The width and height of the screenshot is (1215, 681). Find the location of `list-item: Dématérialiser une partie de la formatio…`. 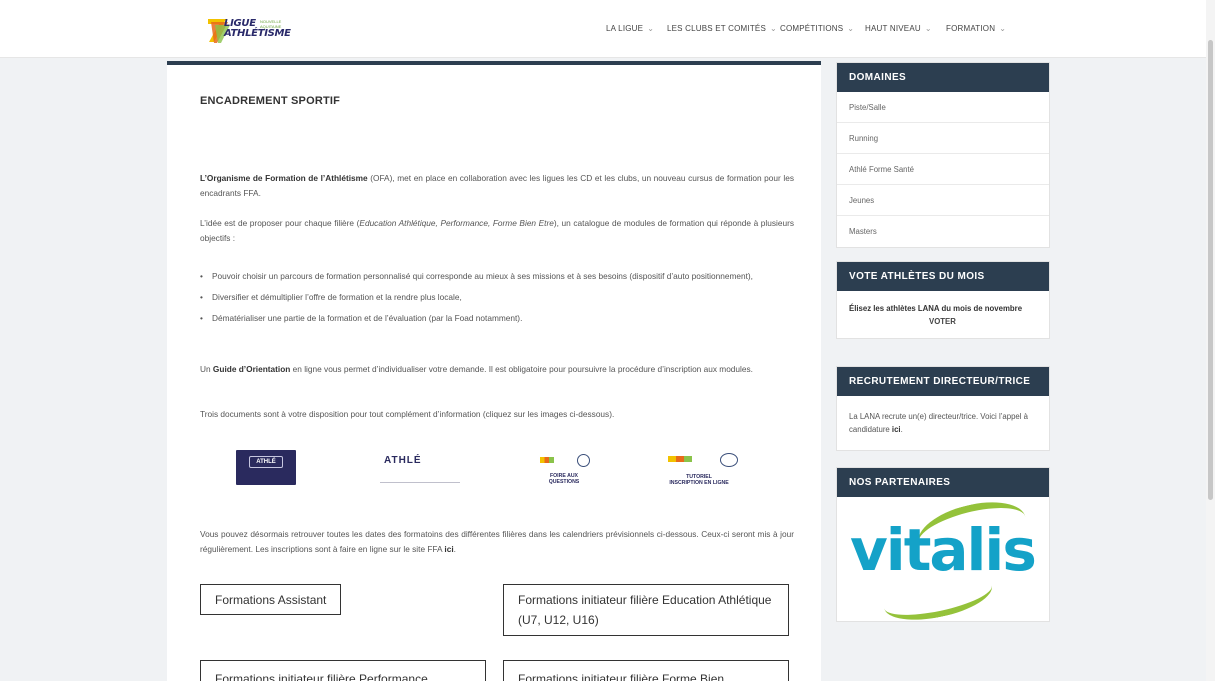

list-item: Dématérialiser une partie de la formatio… is located at coordinates (497, 318).